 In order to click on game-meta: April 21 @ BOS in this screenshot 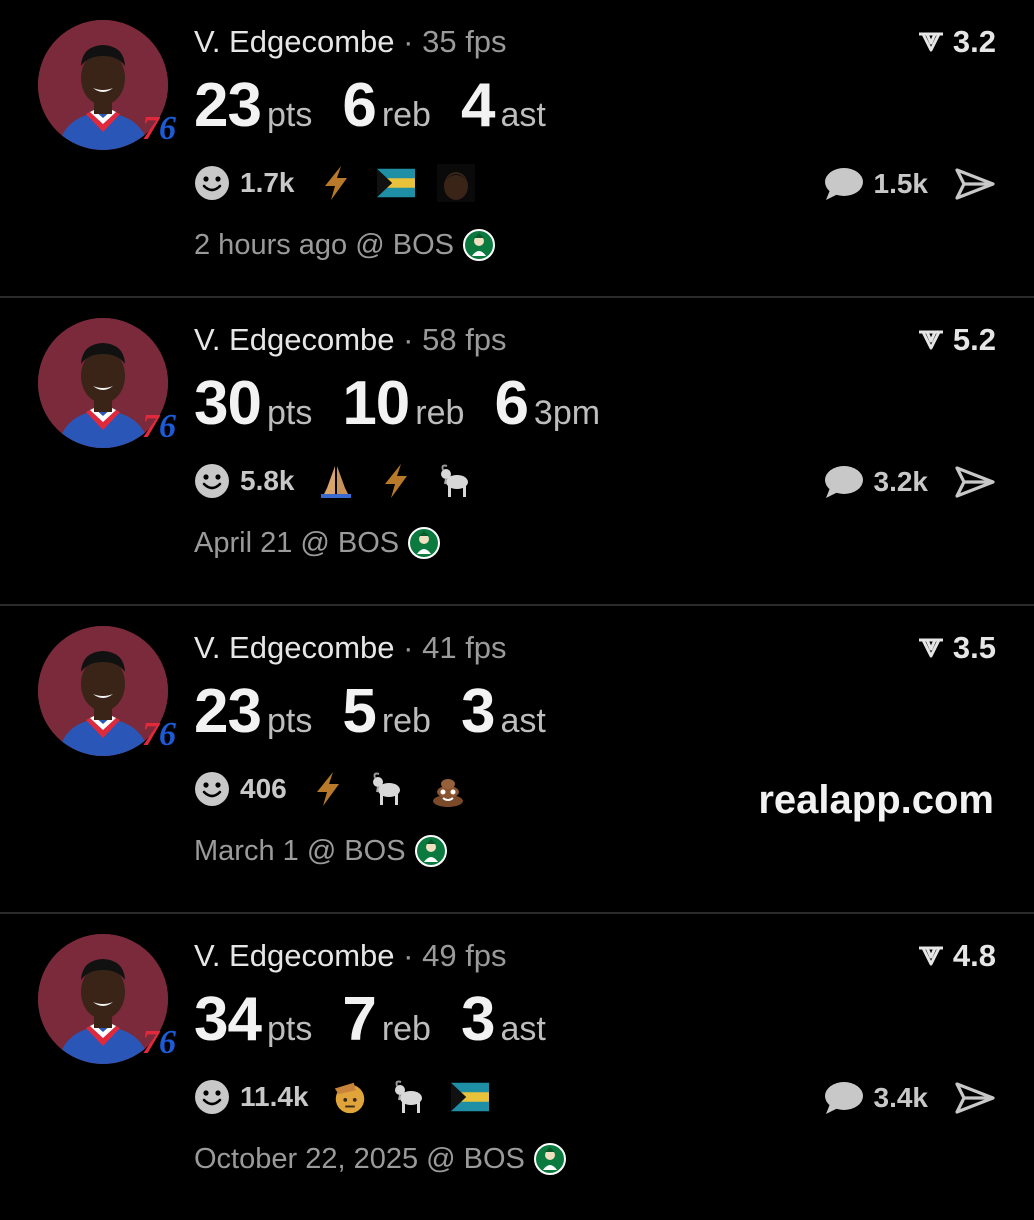, I will do `click(317, 543)`.